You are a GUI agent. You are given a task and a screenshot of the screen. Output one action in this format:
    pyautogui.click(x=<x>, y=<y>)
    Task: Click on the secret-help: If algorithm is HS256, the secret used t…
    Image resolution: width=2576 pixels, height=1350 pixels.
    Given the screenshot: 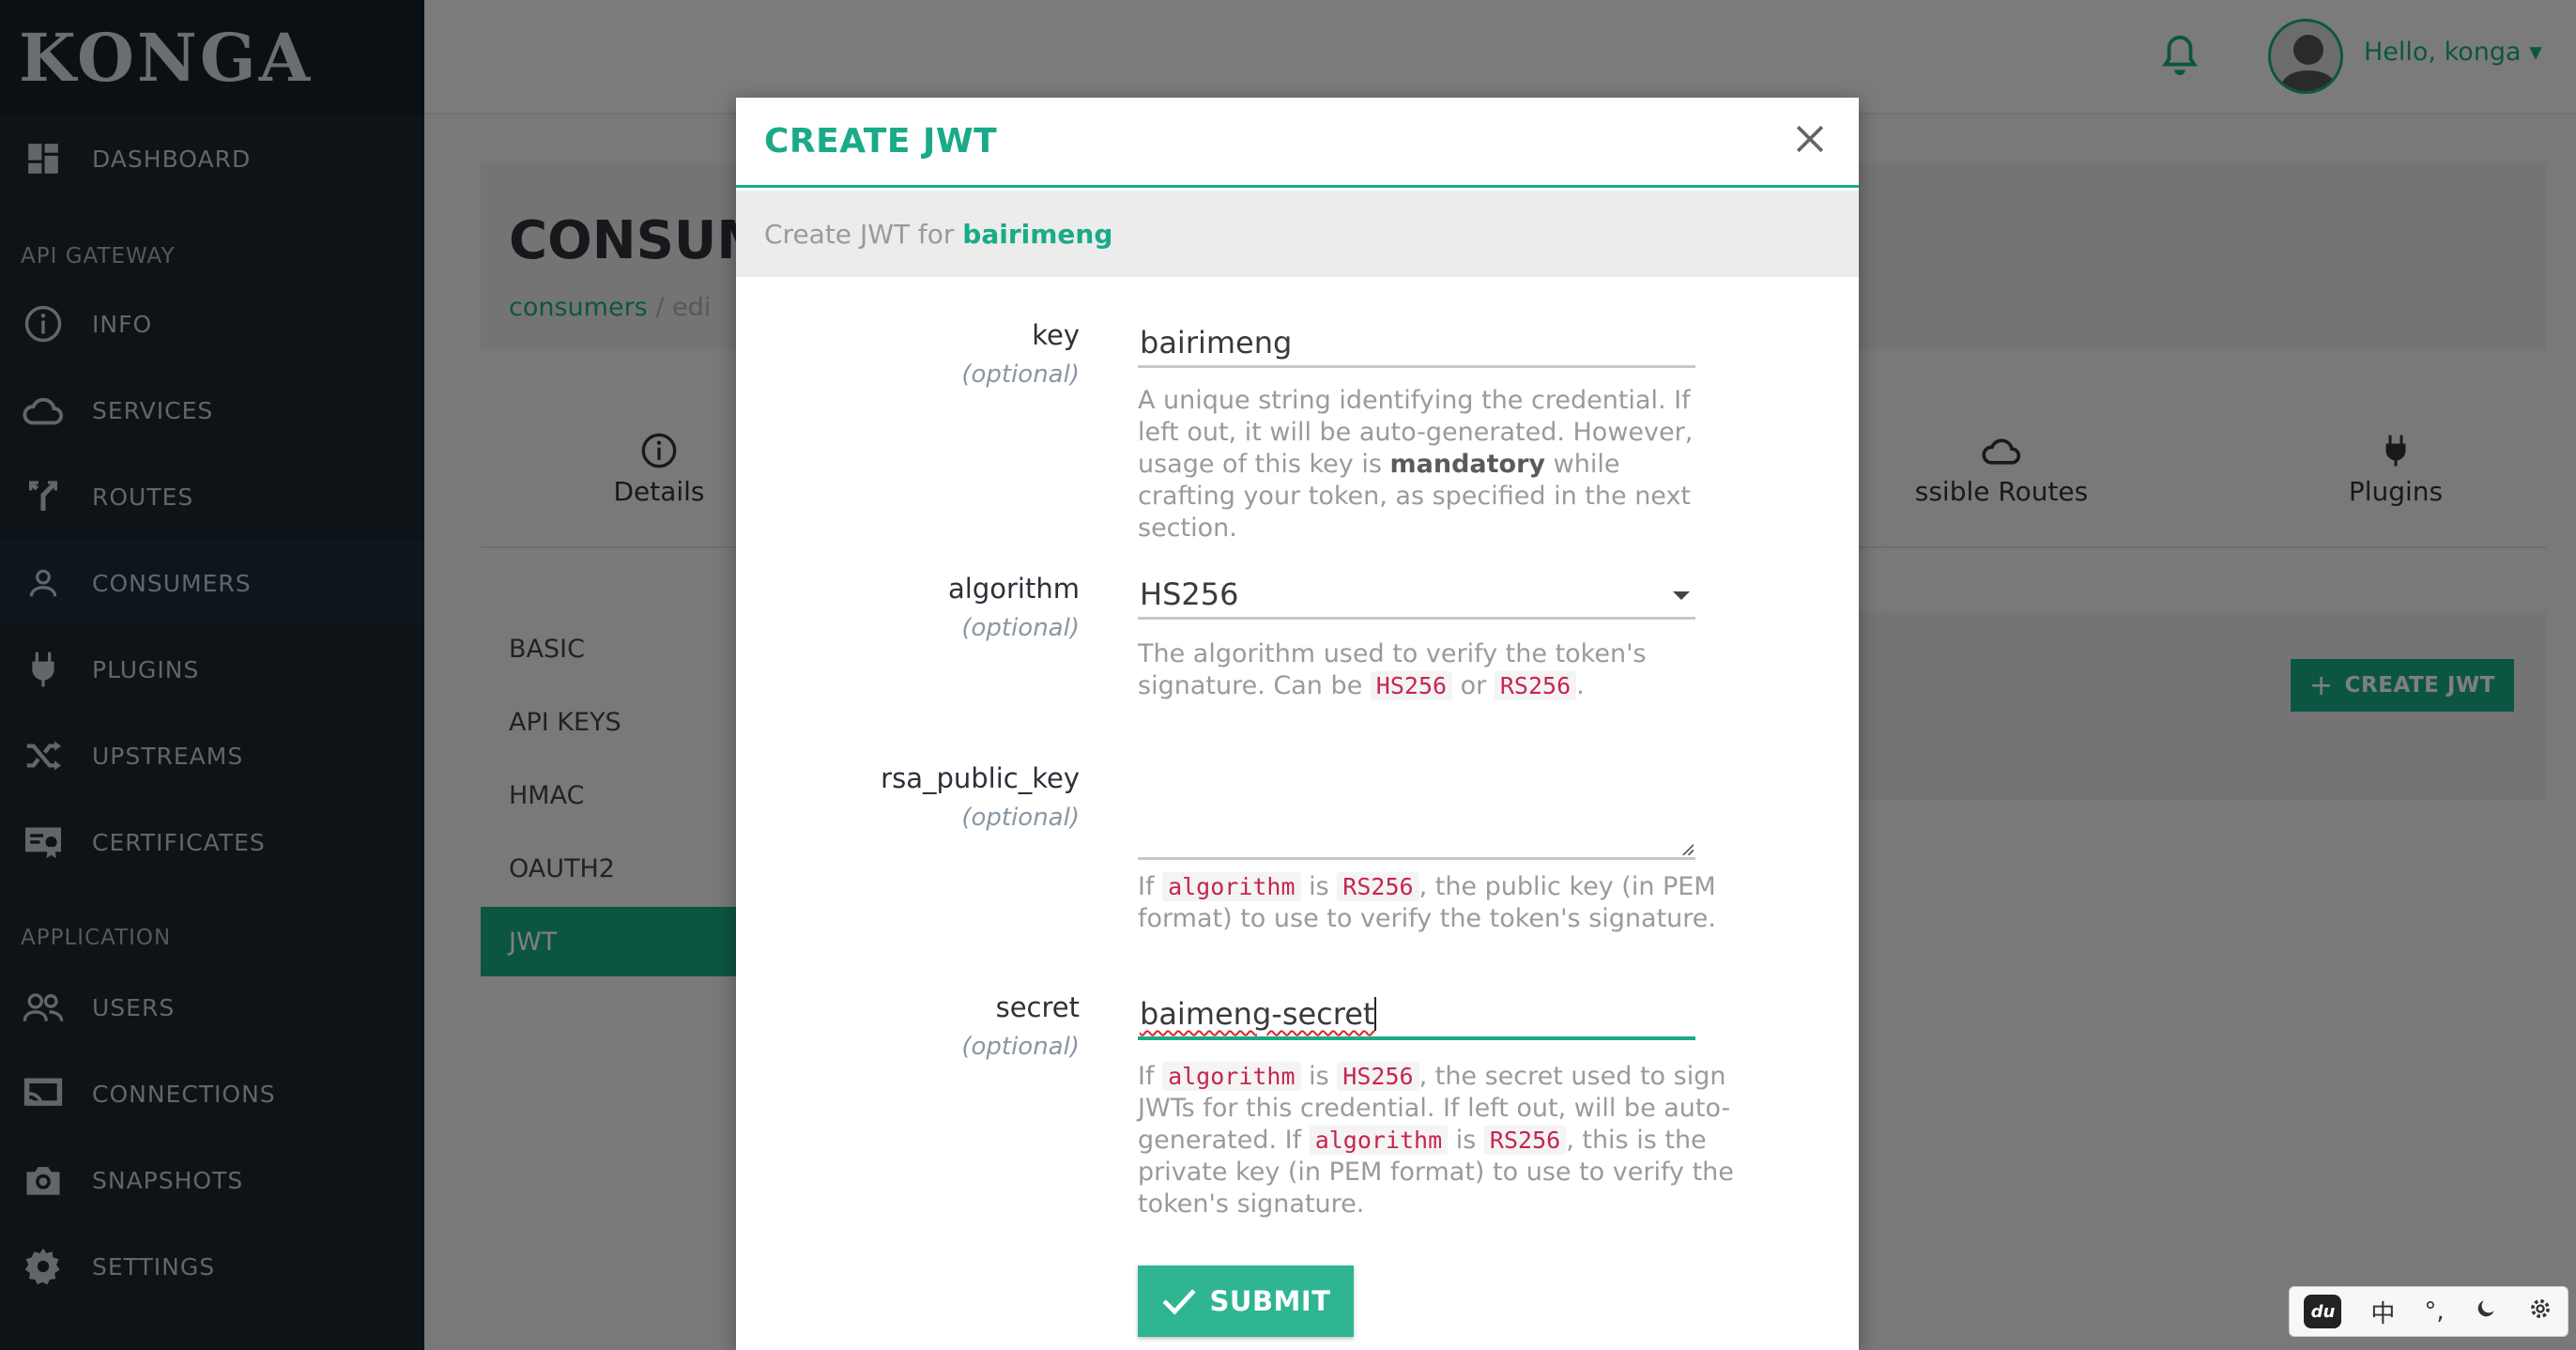 What is the action you would take?
    pyautogui.click(x=1436, y=1140)
    